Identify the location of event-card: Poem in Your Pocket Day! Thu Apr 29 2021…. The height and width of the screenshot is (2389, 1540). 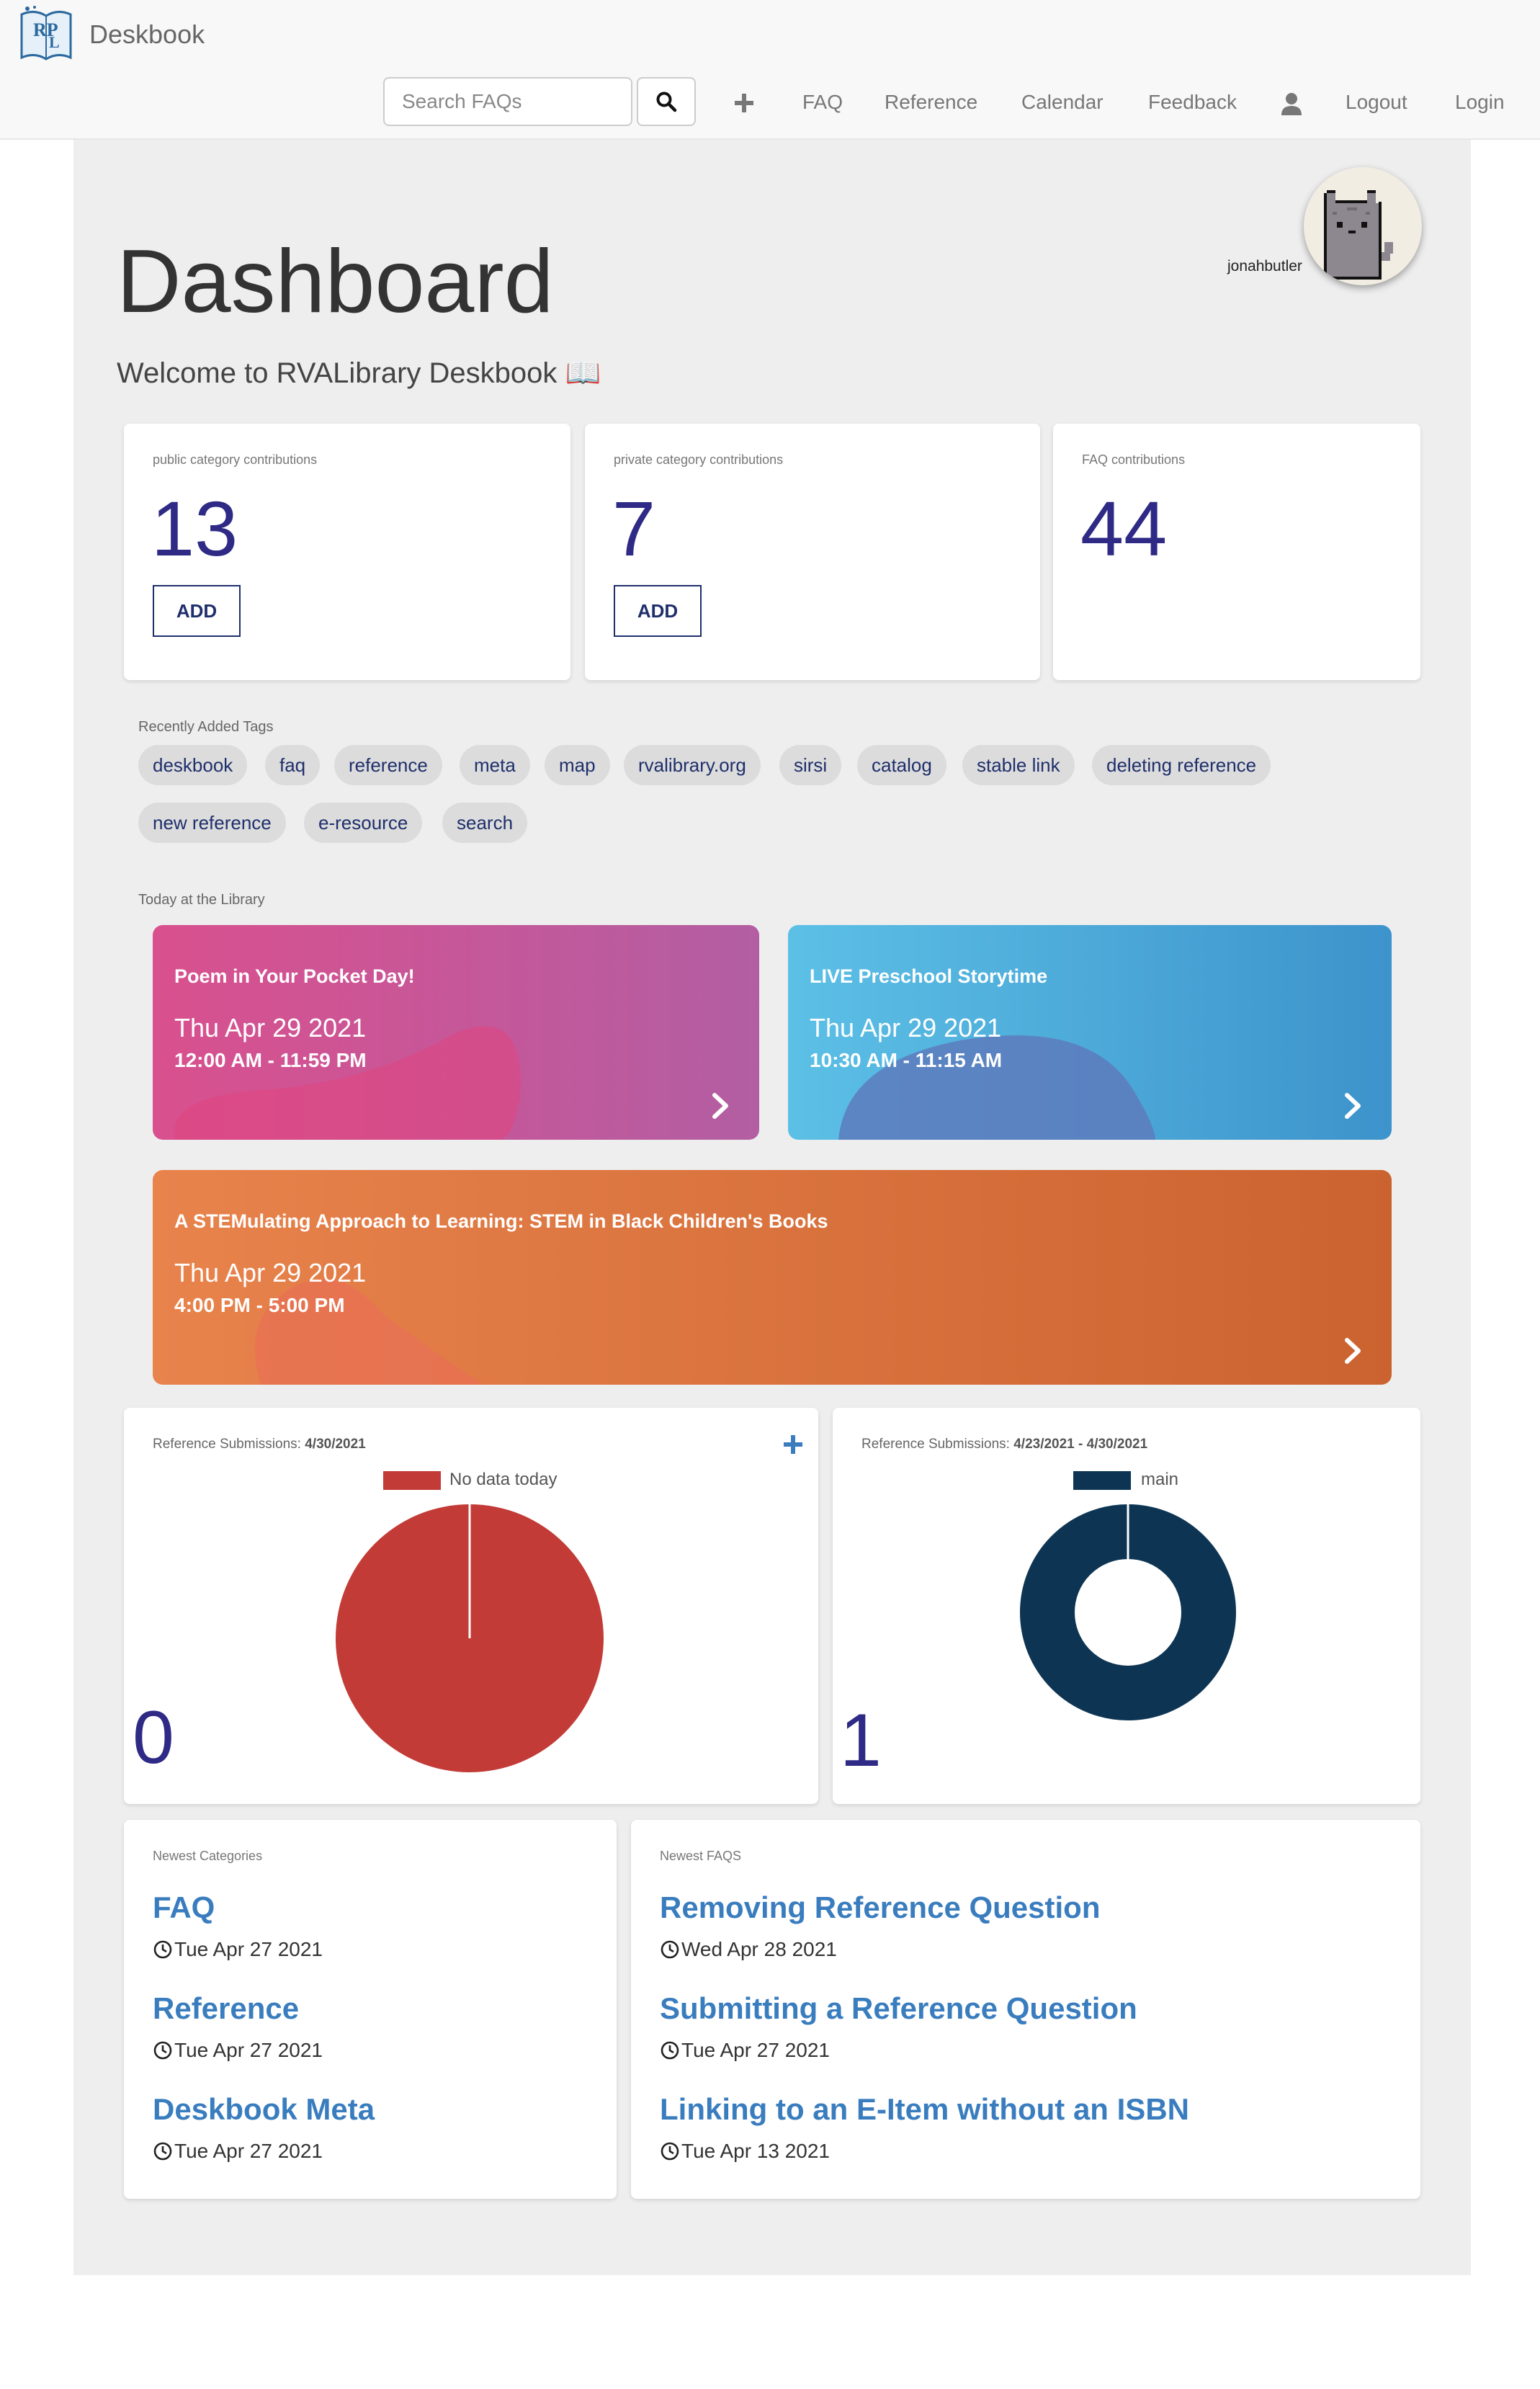
(456, 1032).